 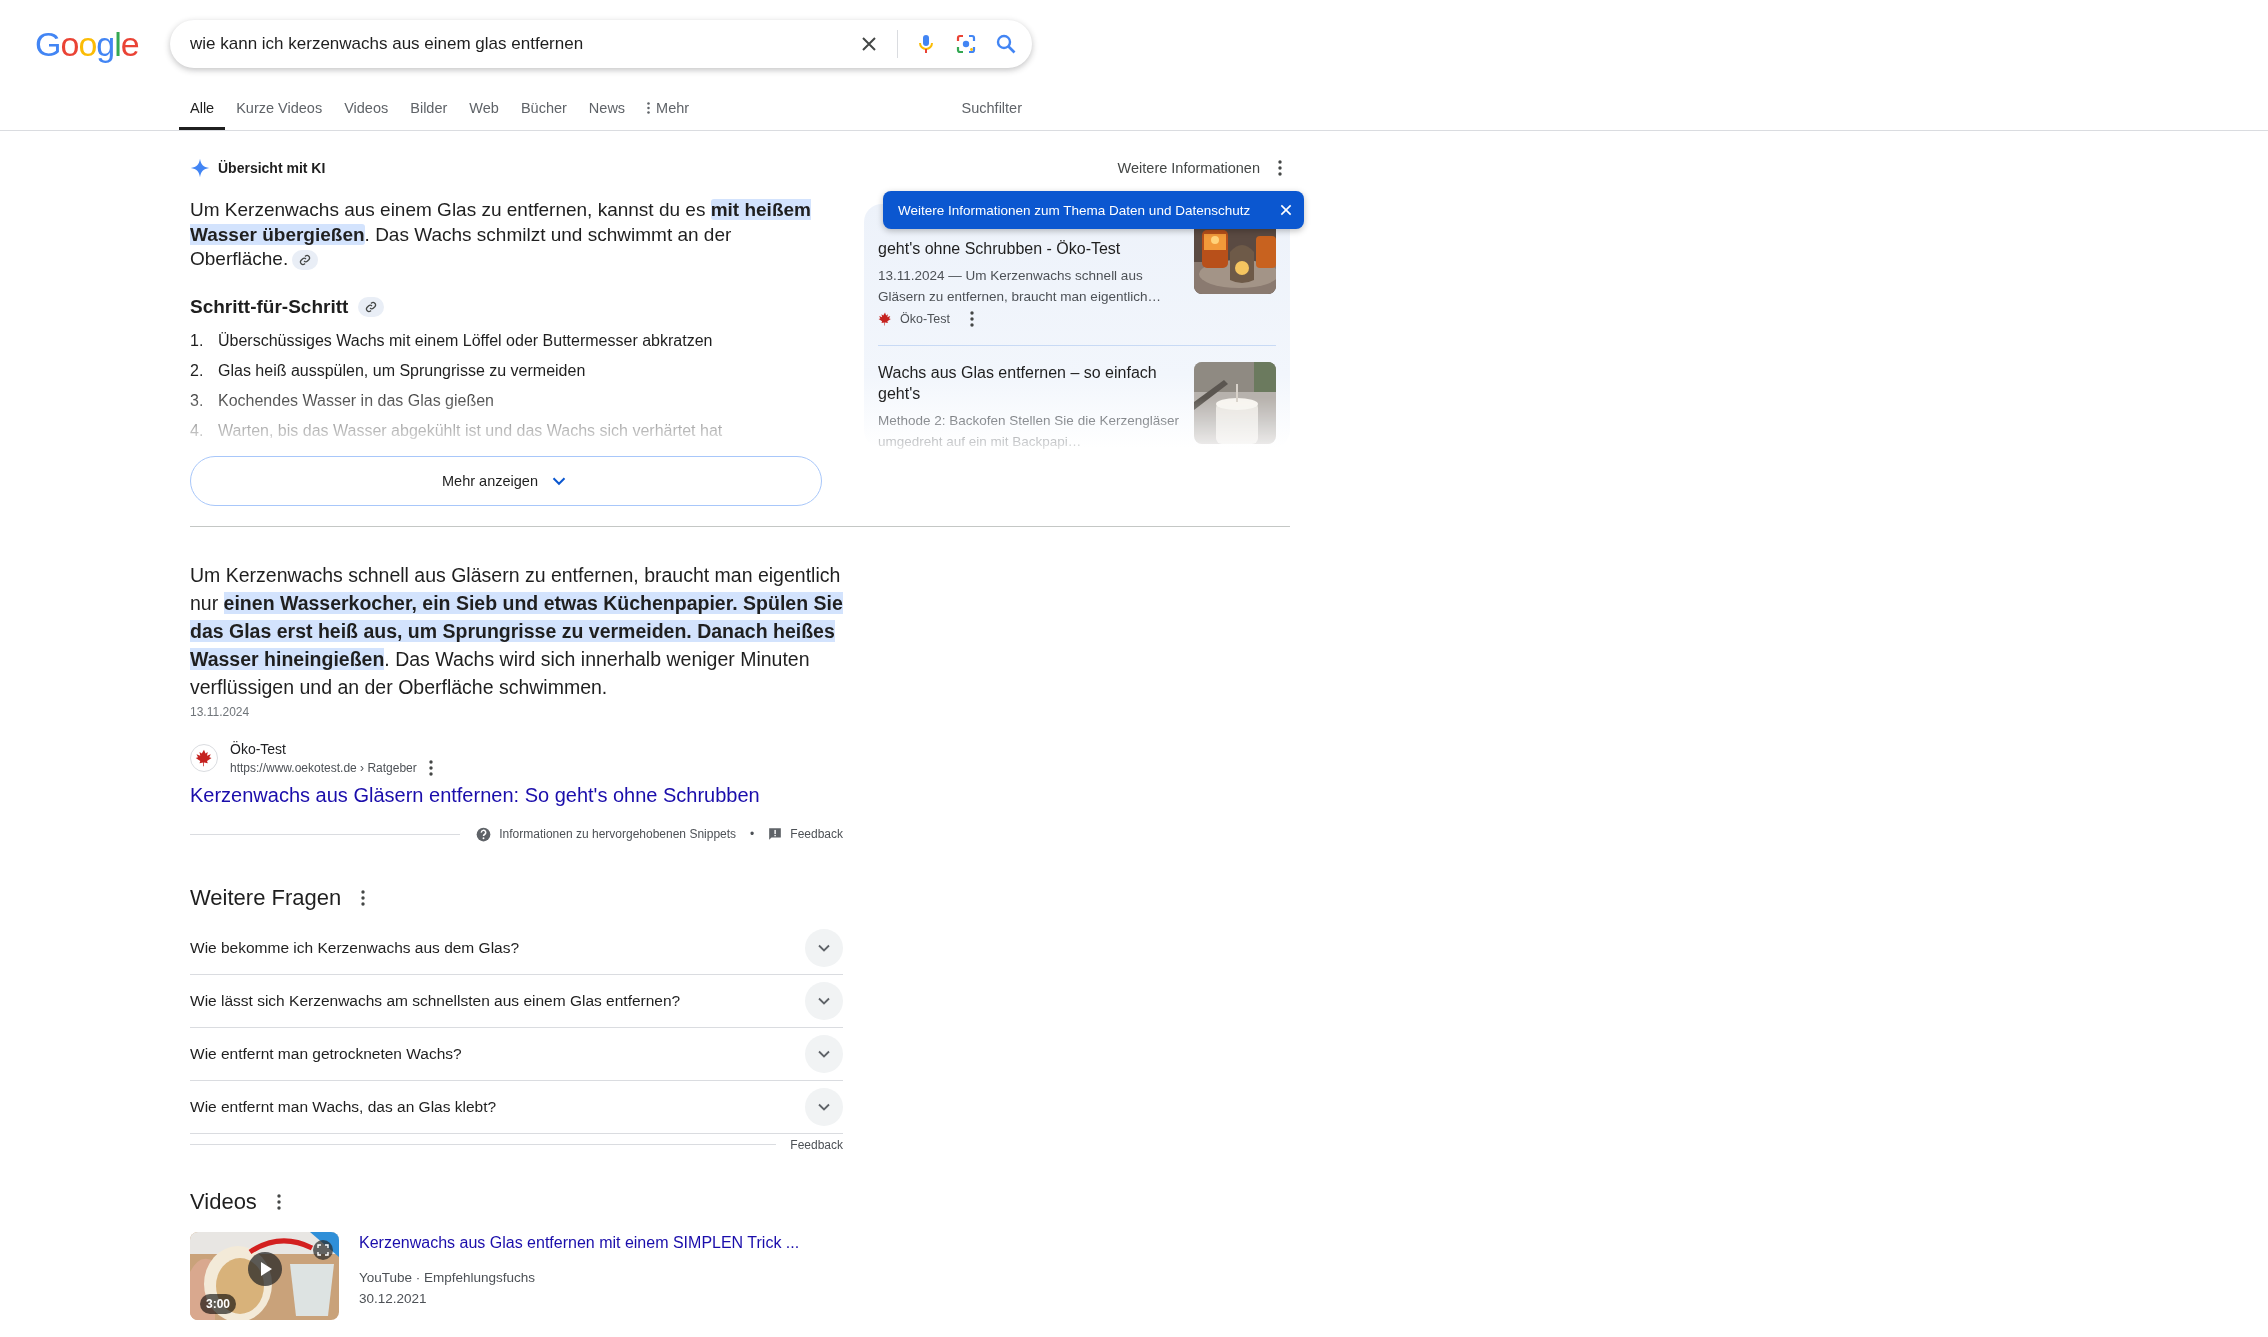 What do you see at coordinates (506, 480) in the screenshot?
I see `show-more-button: Mehr anzeigen` at bounding box center [506, 480].